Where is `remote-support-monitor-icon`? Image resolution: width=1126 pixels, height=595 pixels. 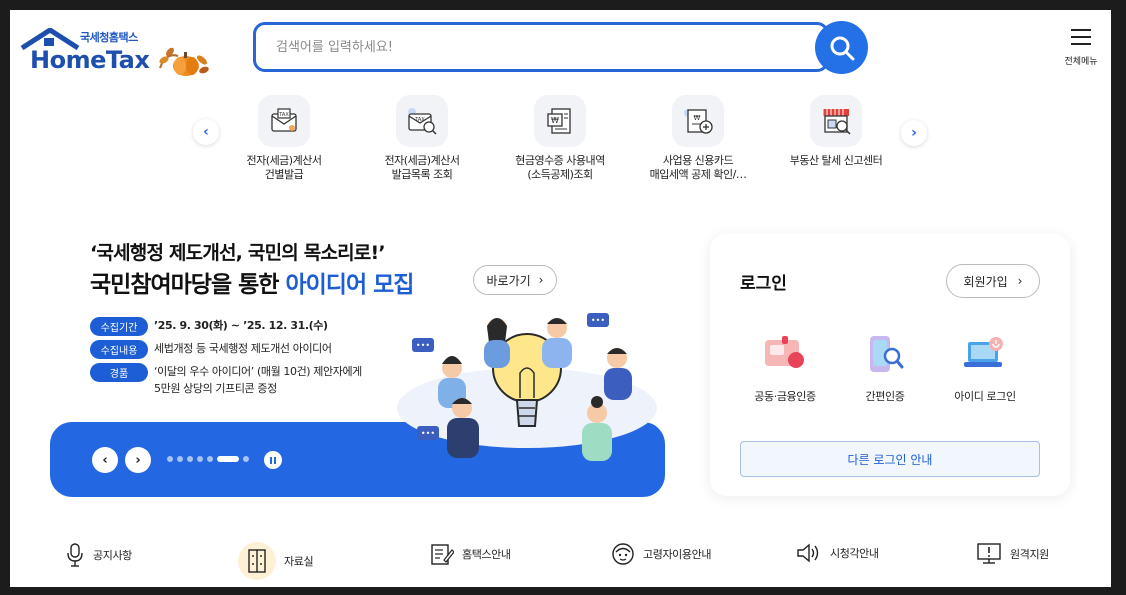 remote-support-monitor-icon is located at coordinates (989, 553).